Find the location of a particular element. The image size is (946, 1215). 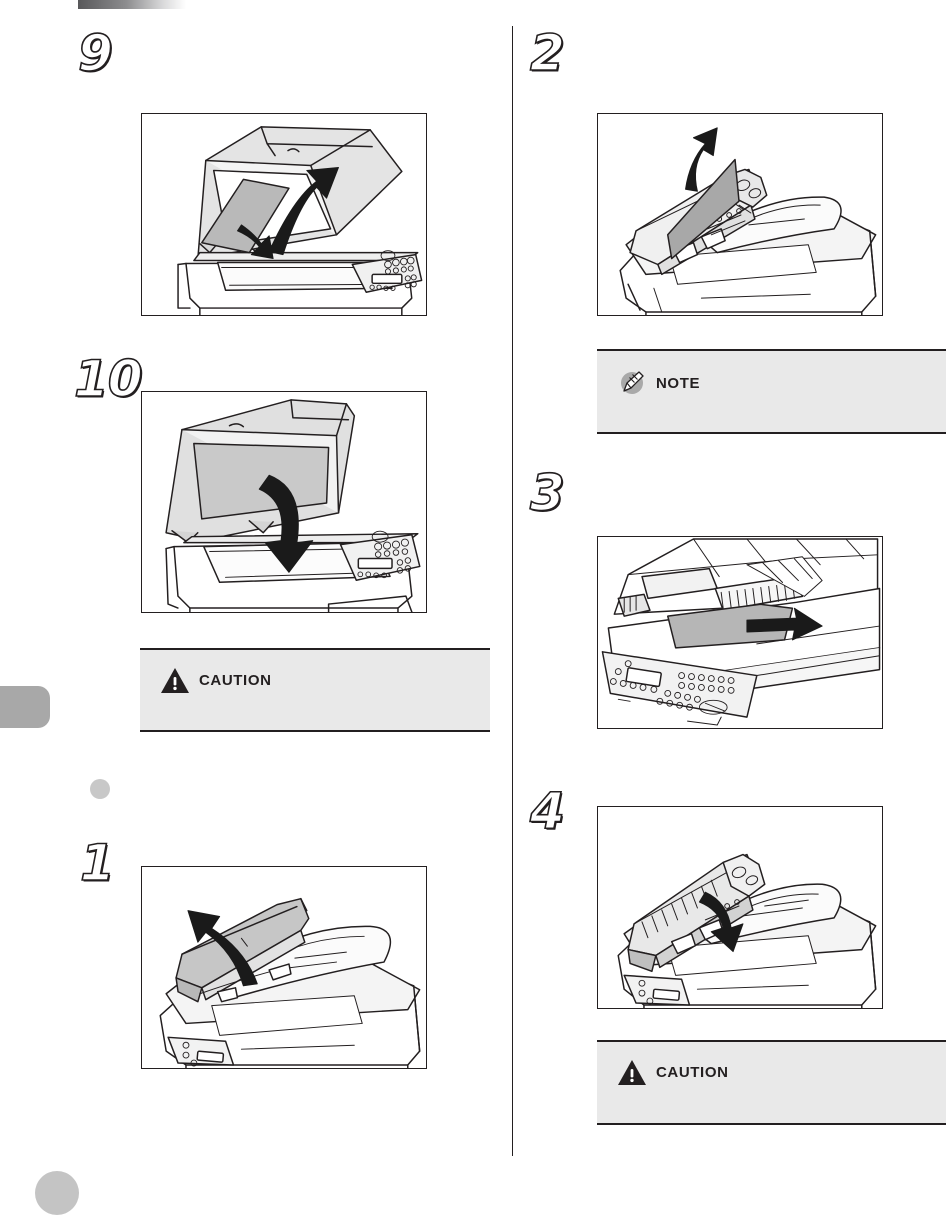

pencil-note-icon is located at coordinates (632, 383).